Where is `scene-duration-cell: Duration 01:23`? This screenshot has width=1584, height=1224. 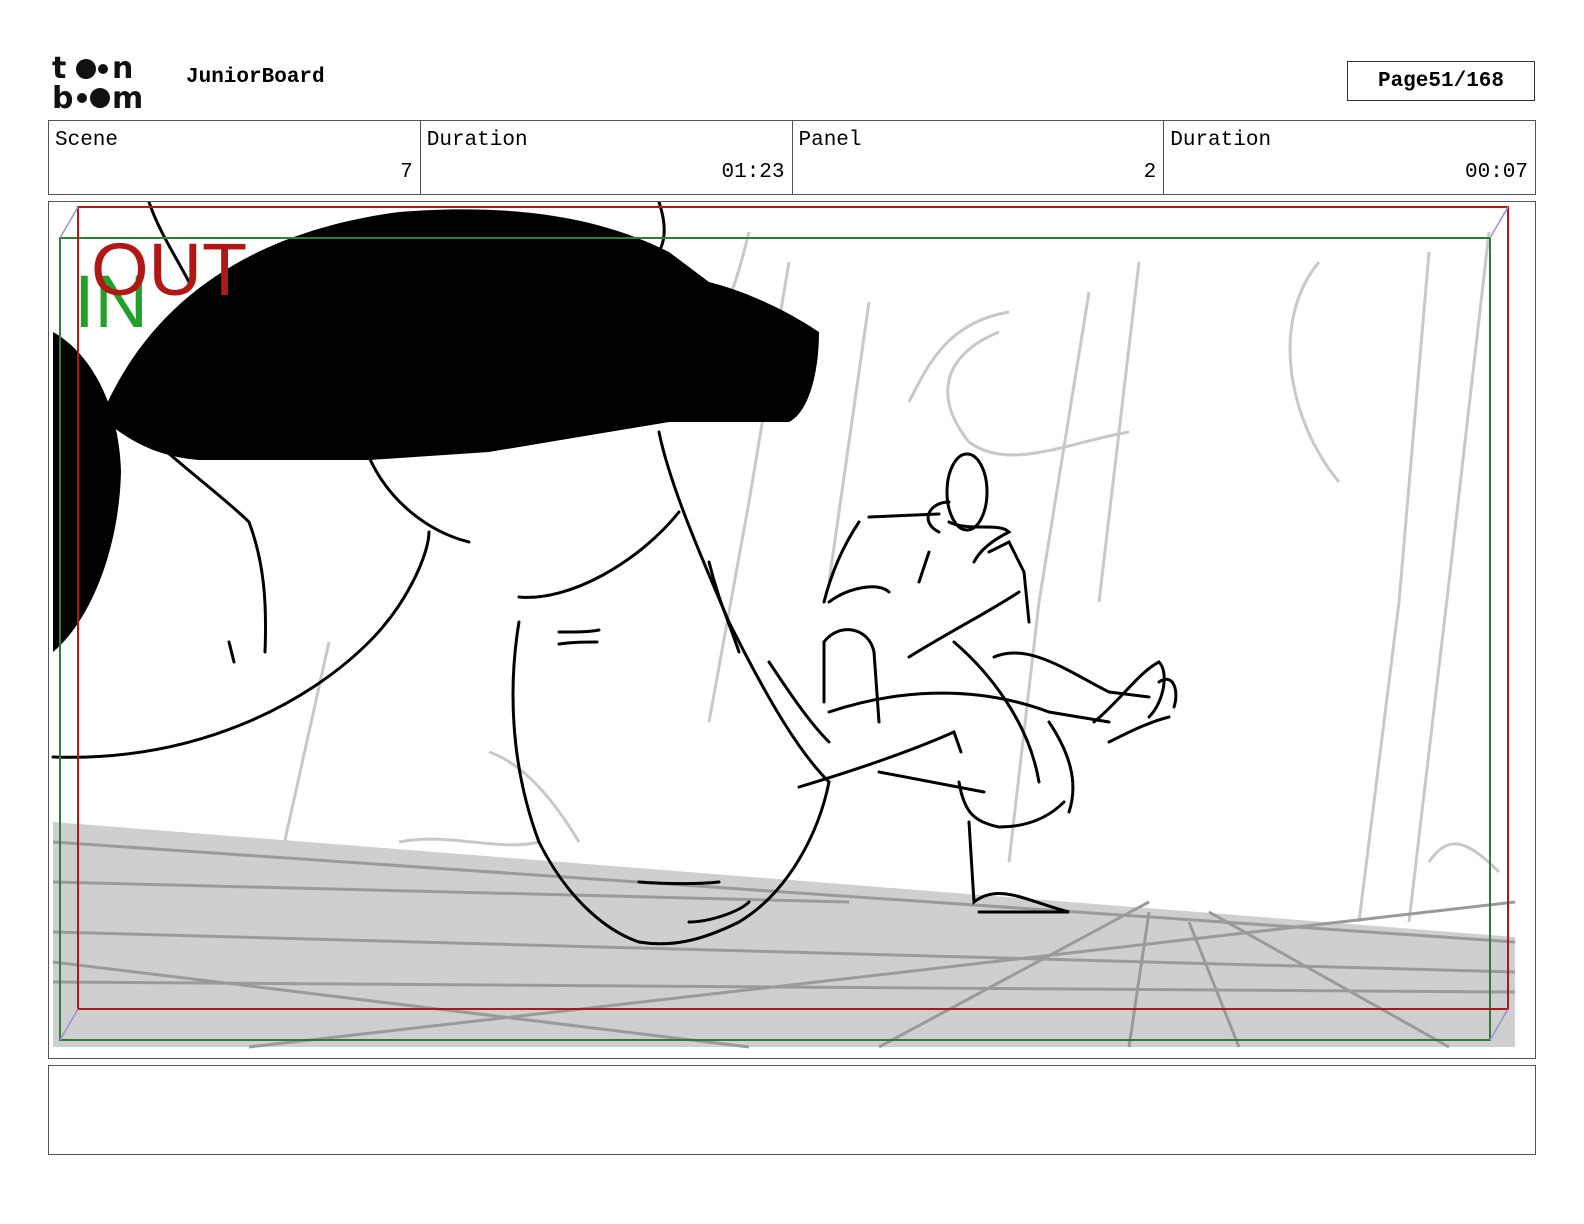 scene-duration-cell: Duration 01:23 is located at coordinates (607, 157).